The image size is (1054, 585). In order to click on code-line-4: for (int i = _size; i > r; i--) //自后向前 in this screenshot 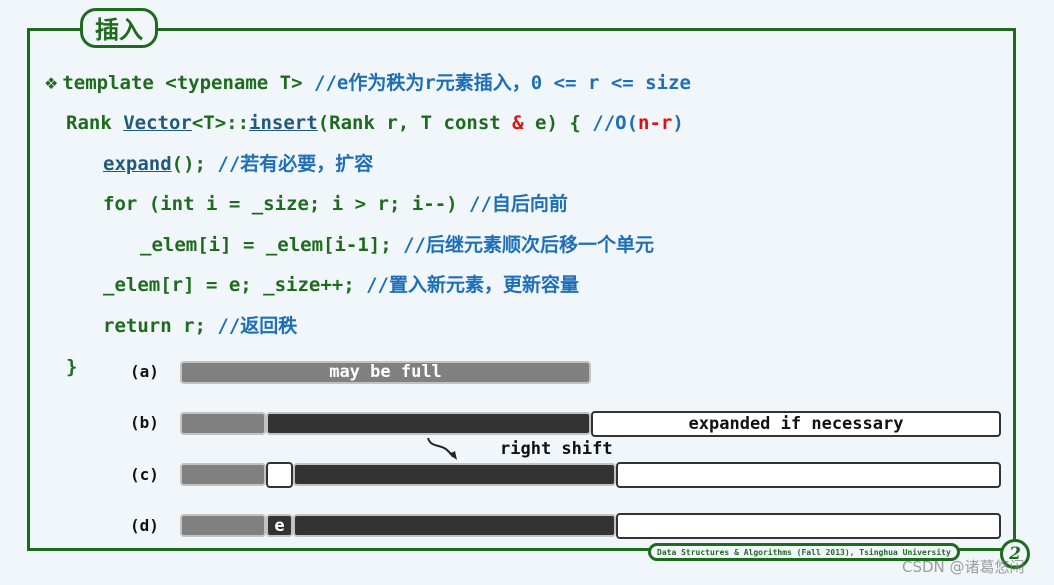, I will do `click(335, 204)`.